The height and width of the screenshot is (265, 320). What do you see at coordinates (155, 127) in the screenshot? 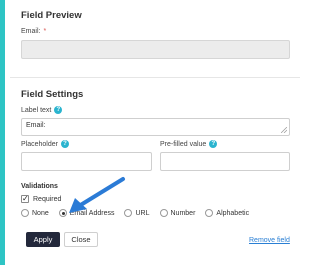
I see `label-text-input: Email:` at bounding box center [155, 127].